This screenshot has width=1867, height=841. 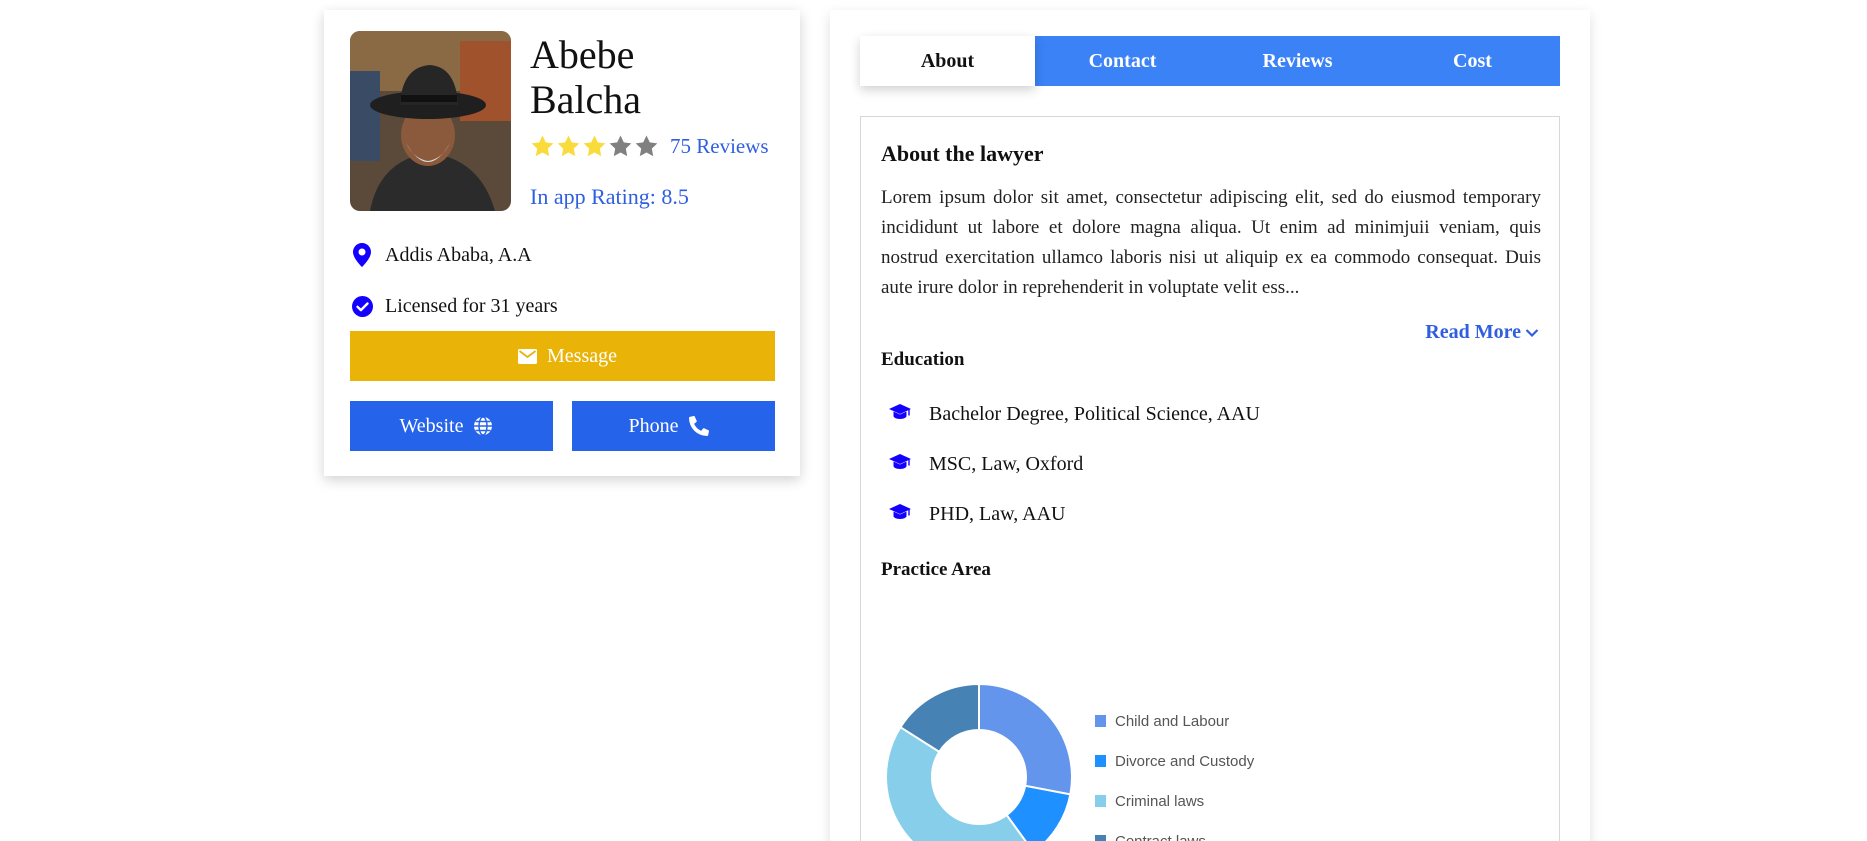 I want to click on legend-item: Contract laws, so click(x=1174, y=831).